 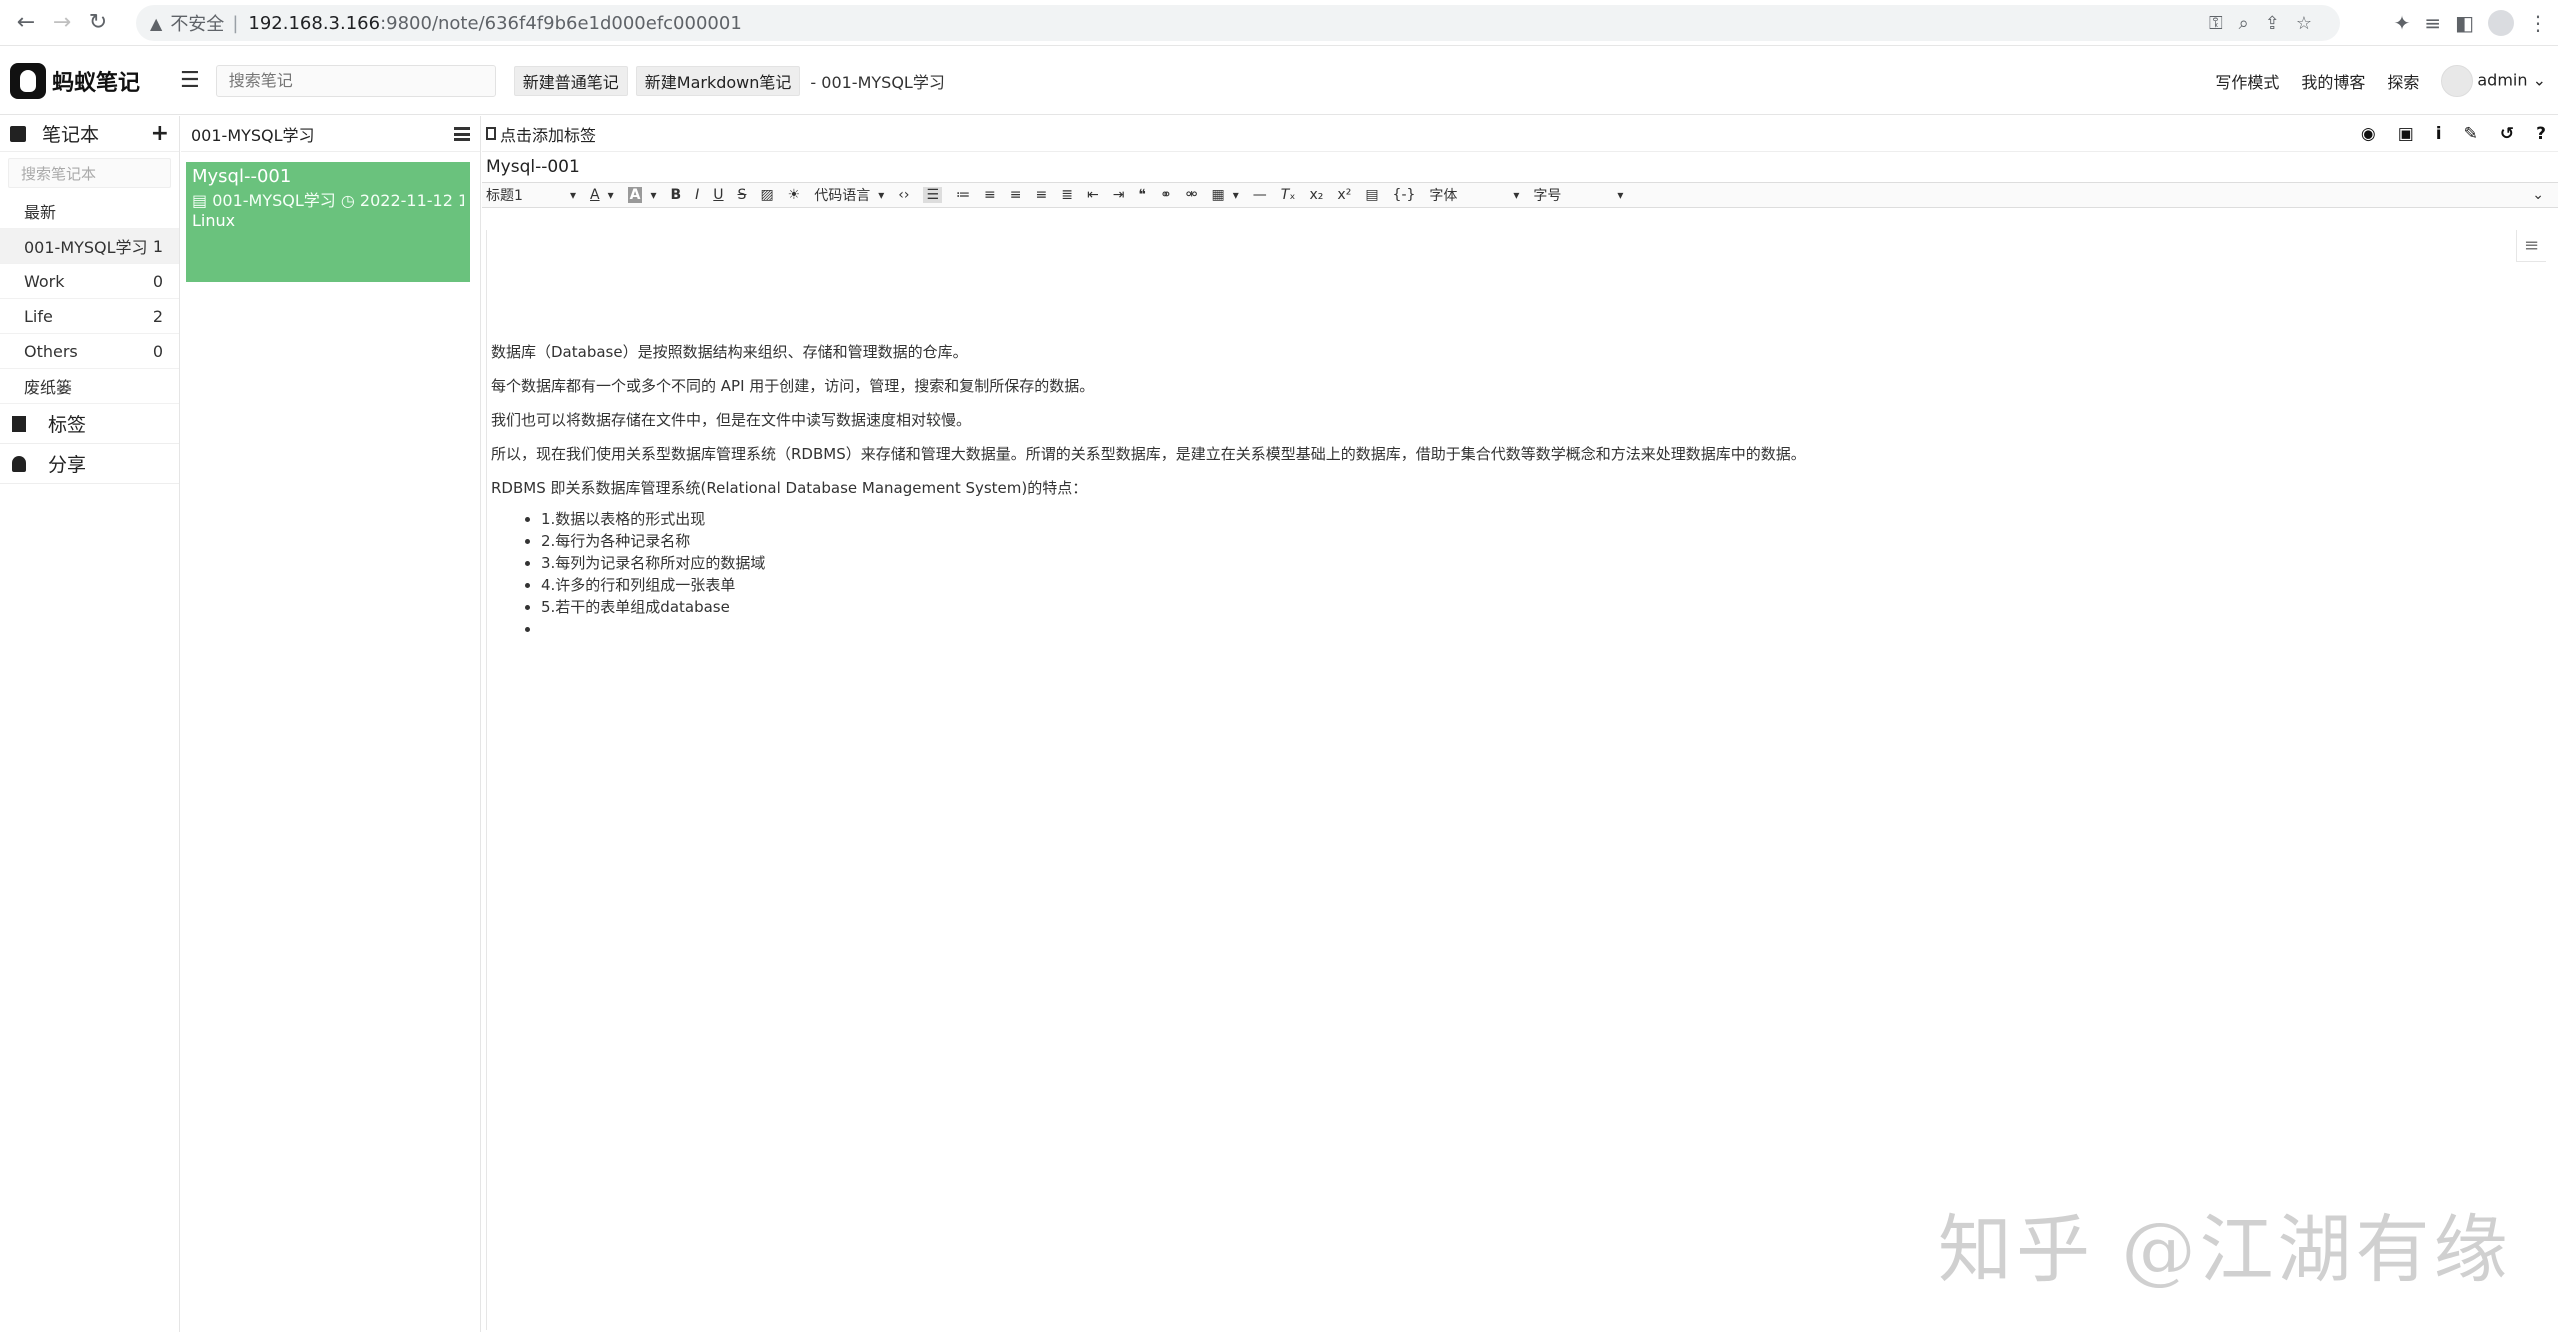 I want to click on explore-link: 探索, so click(x=2403, y=81).